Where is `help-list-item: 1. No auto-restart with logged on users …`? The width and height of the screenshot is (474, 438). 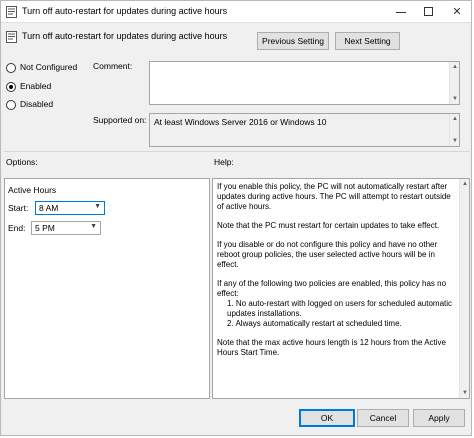 help-list-item: 1. No auto-restart with logged on users … is located at coordinates (340, 308).